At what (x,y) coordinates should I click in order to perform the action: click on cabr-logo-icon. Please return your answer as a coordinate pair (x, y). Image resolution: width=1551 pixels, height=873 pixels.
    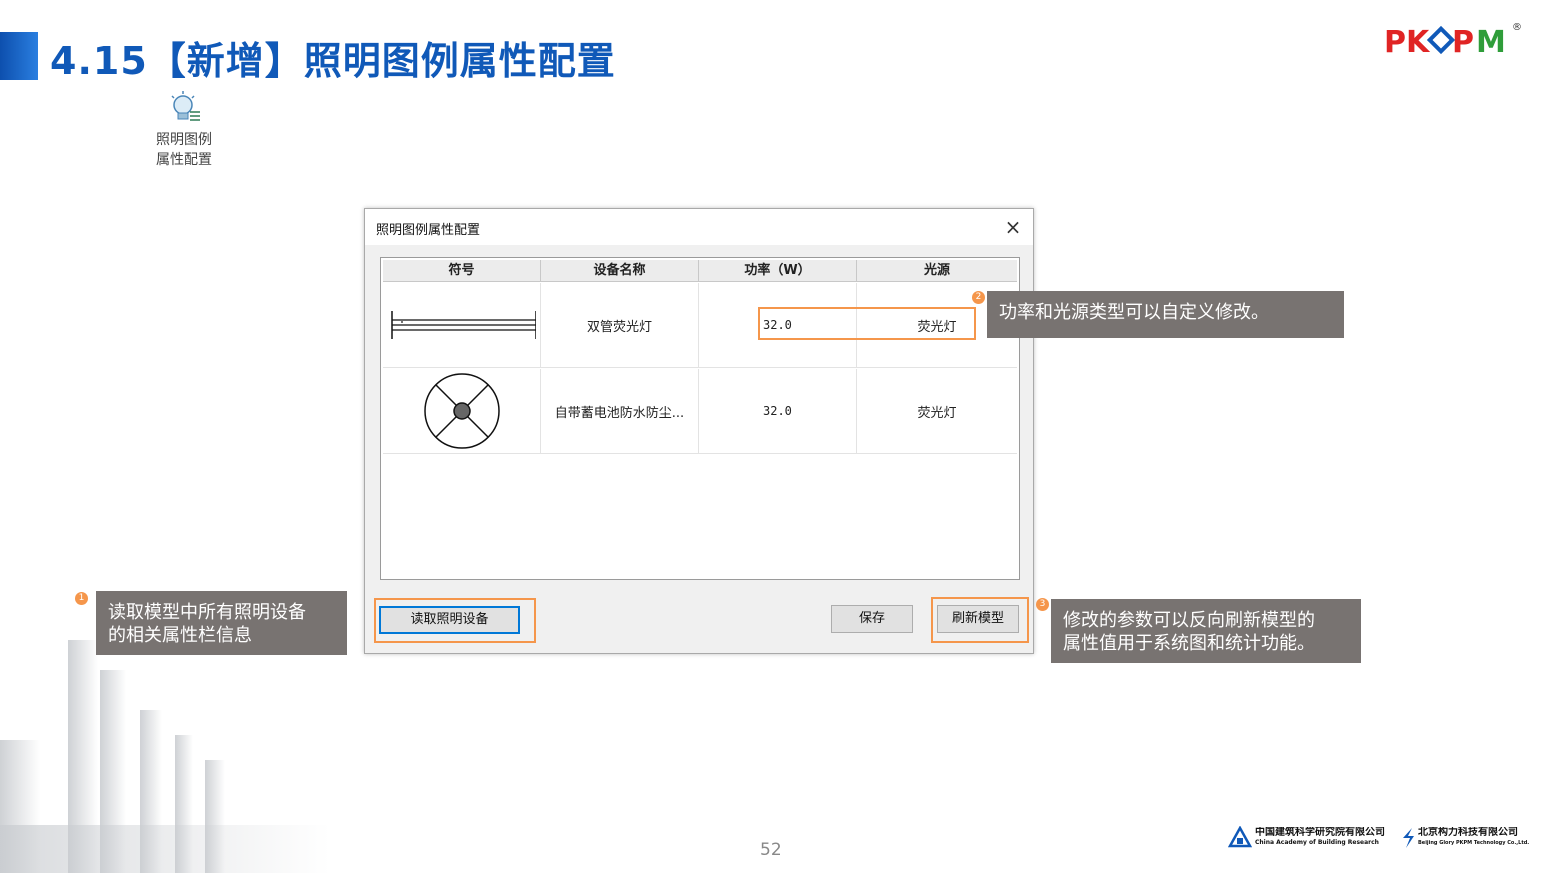
    Looking at the image, I should click on (1240, 837).